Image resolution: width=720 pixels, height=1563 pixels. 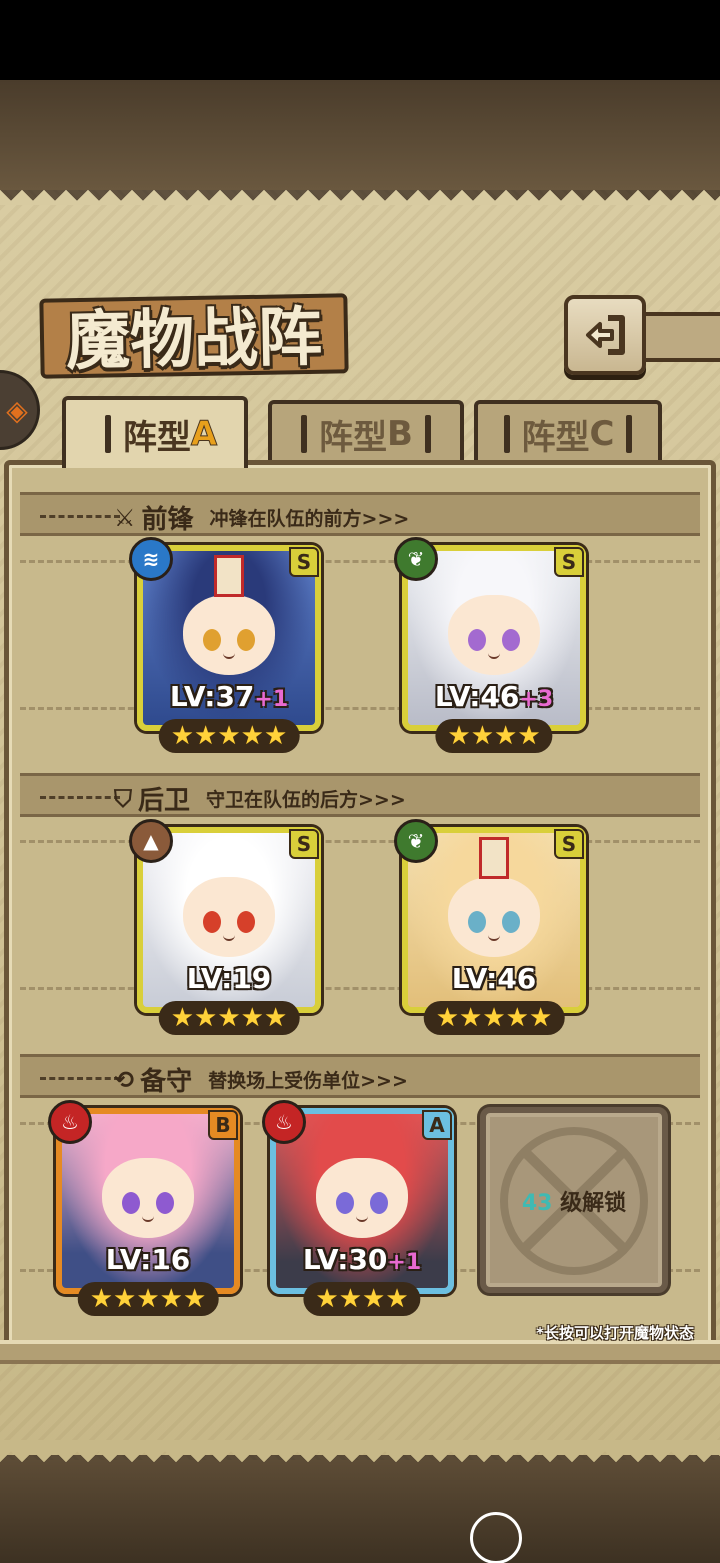 I want to click on level-value: LV:16, so click(x=148, y=1259).